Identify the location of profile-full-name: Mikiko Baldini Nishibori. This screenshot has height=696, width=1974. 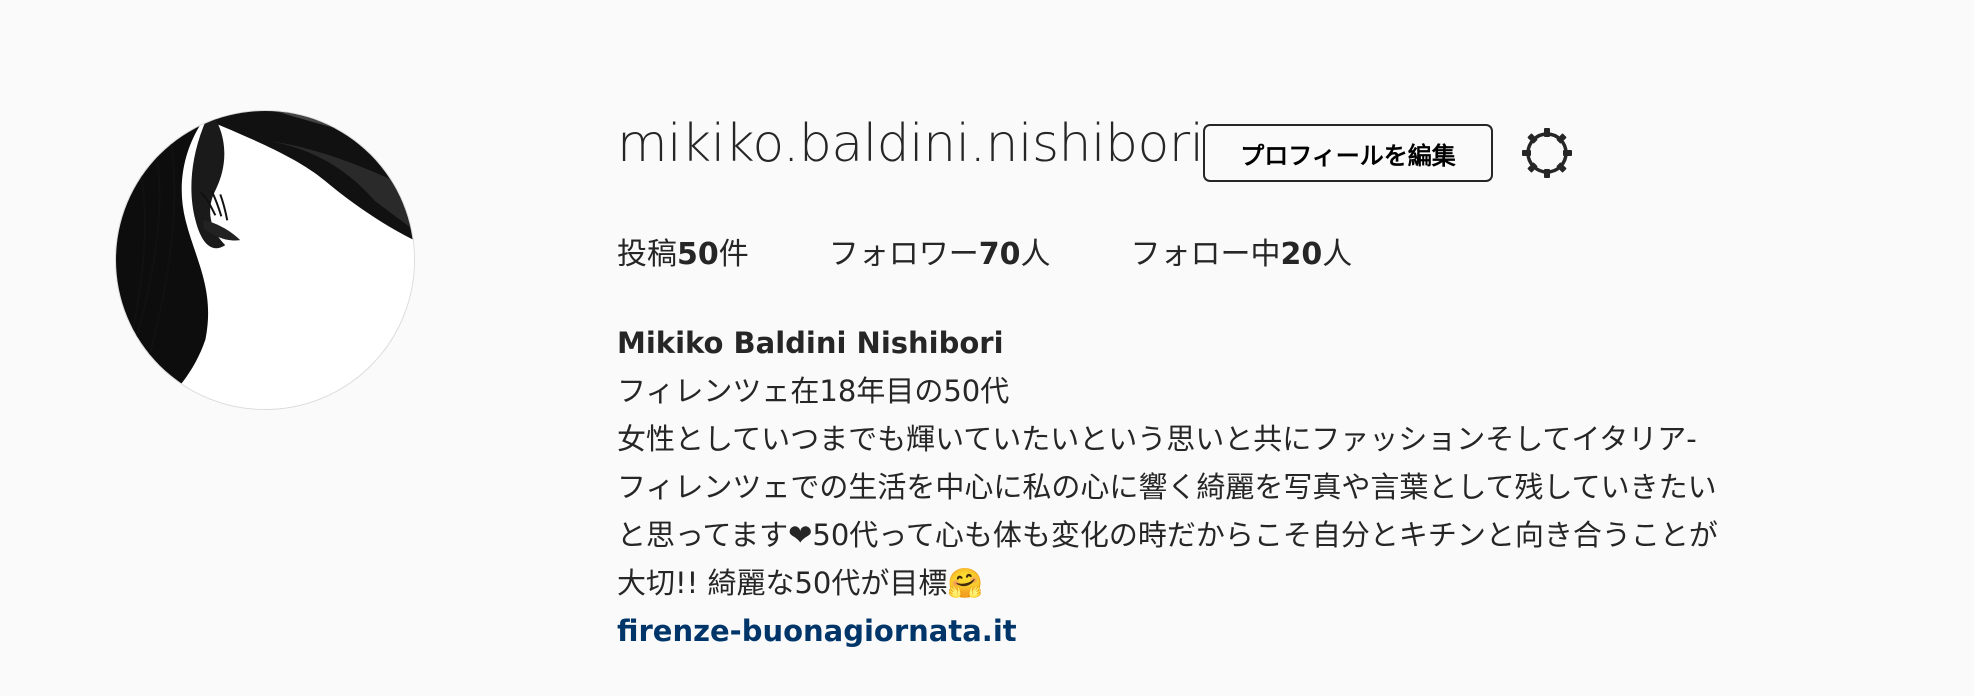
(810, 343).